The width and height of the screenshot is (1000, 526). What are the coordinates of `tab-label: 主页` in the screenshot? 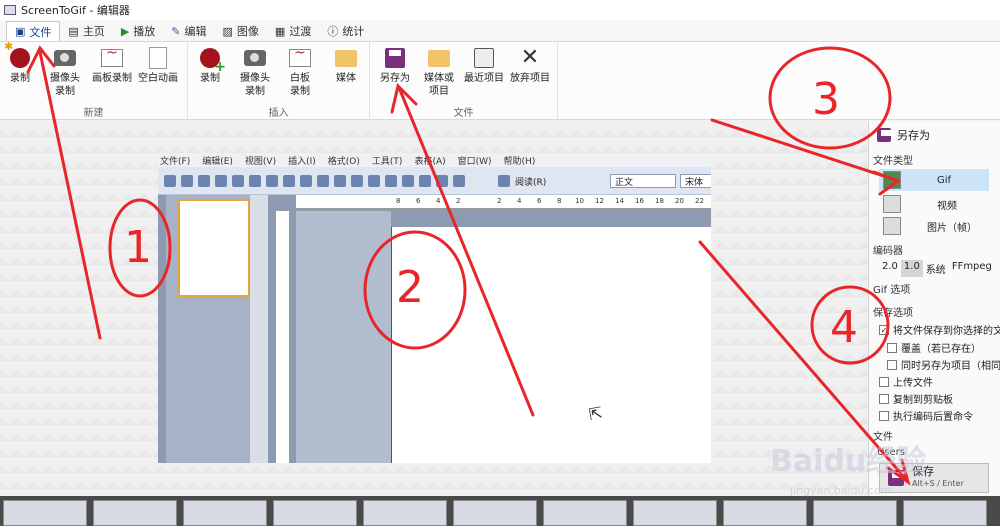 It's located at (93, 31).